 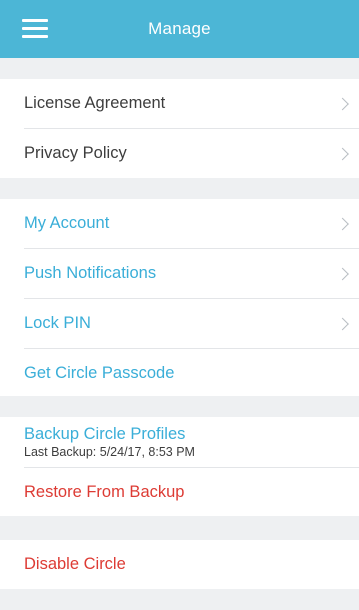 I want to click on lock-pin-row: Lock PIN, so click(x=191, y=324).